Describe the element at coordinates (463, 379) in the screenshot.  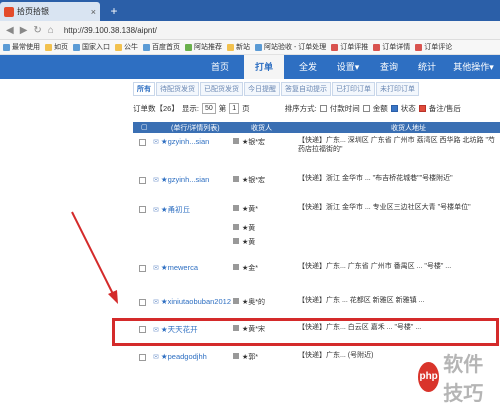
I see `watermark-text: 软件技巧` at that location.